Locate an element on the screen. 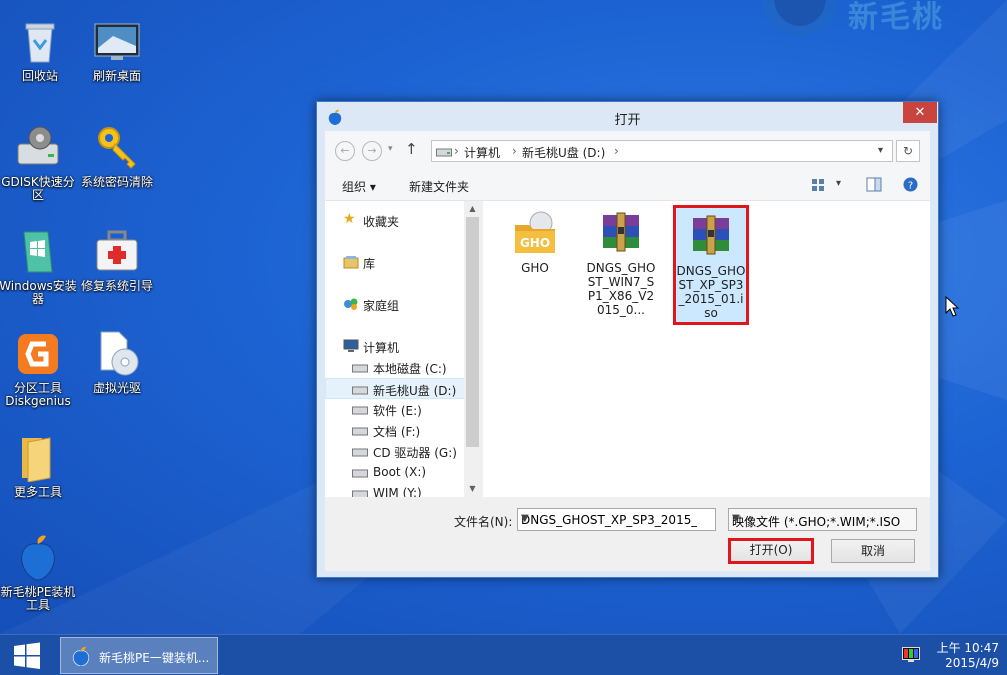 The height and width of the screenshot is (675, 1007). forward-button: → is located at coordinates (372, 151).